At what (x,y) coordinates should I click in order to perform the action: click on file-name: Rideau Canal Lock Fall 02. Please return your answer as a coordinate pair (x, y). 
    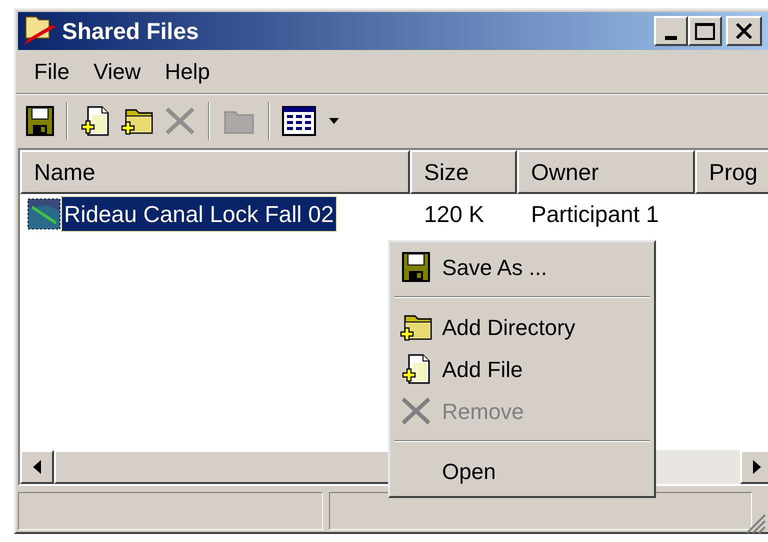
    Looking at the image, I should click on (199, 214).